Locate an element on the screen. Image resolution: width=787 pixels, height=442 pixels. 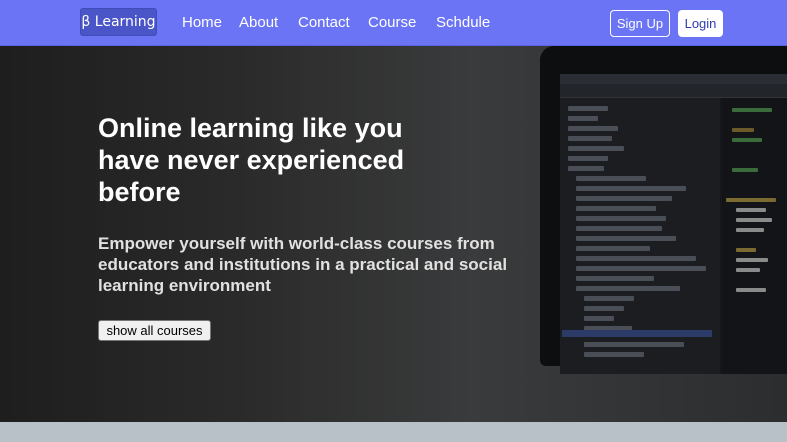
page-bottom-strip is located at coordinates (393, 432).